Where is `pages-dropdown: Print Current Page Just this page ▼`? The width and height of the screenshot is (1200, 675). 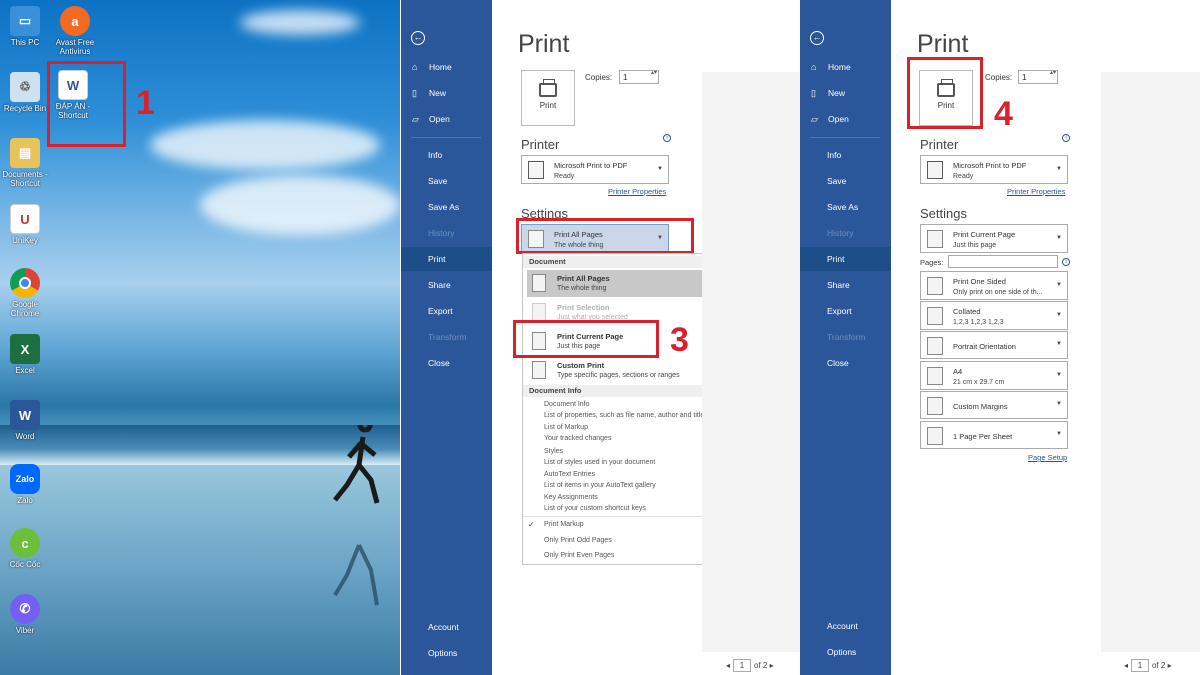
pages-dropdown: Print Current Page Just this page ▼ is located at coordinates (994, 238).